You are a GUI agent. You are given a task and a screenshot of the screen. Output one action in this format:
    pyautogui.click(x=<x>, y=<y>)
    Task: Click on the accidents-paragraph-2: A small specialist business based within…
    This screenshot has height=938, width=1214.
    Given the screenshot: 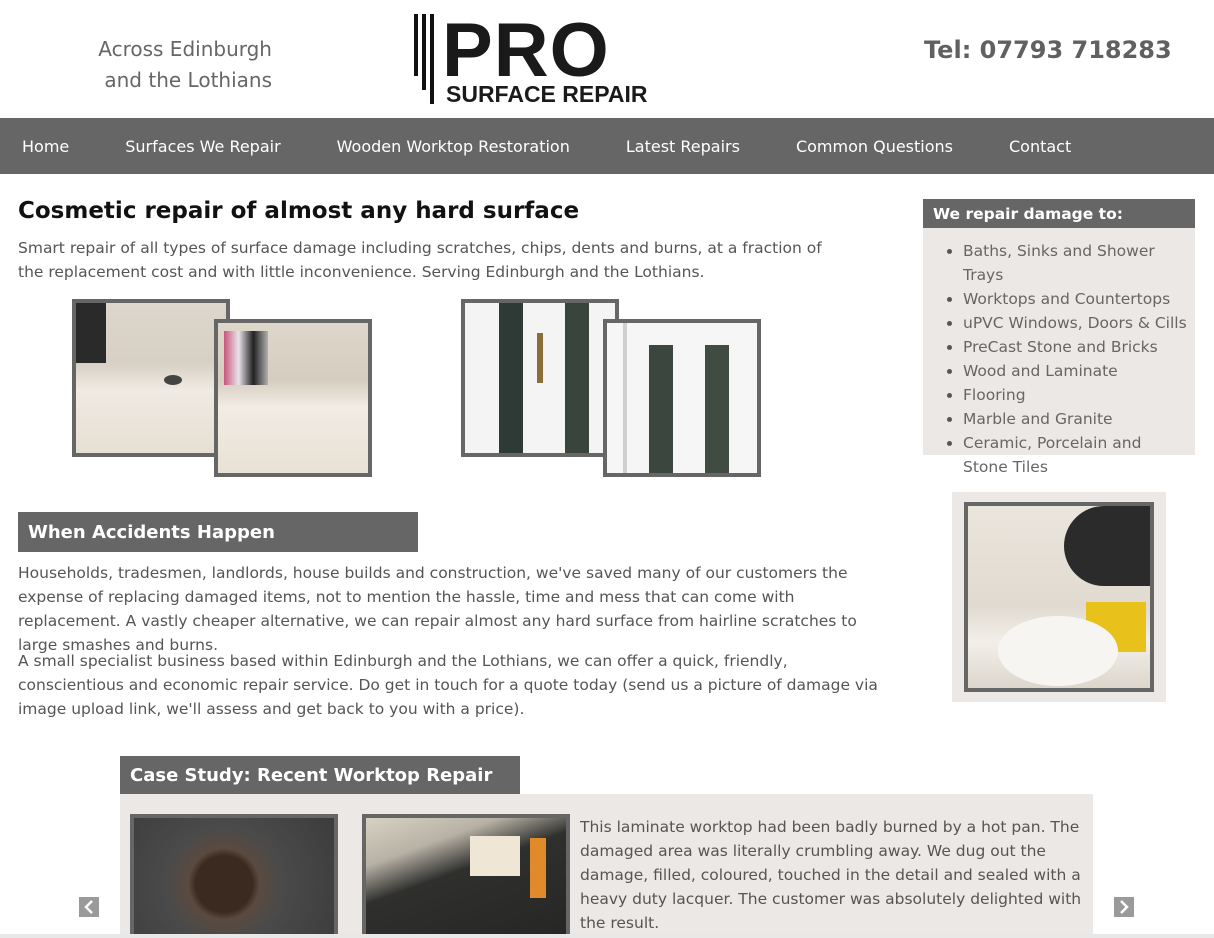 What is the action you would take?
    pyautogui.click(x=448, y=685)
    